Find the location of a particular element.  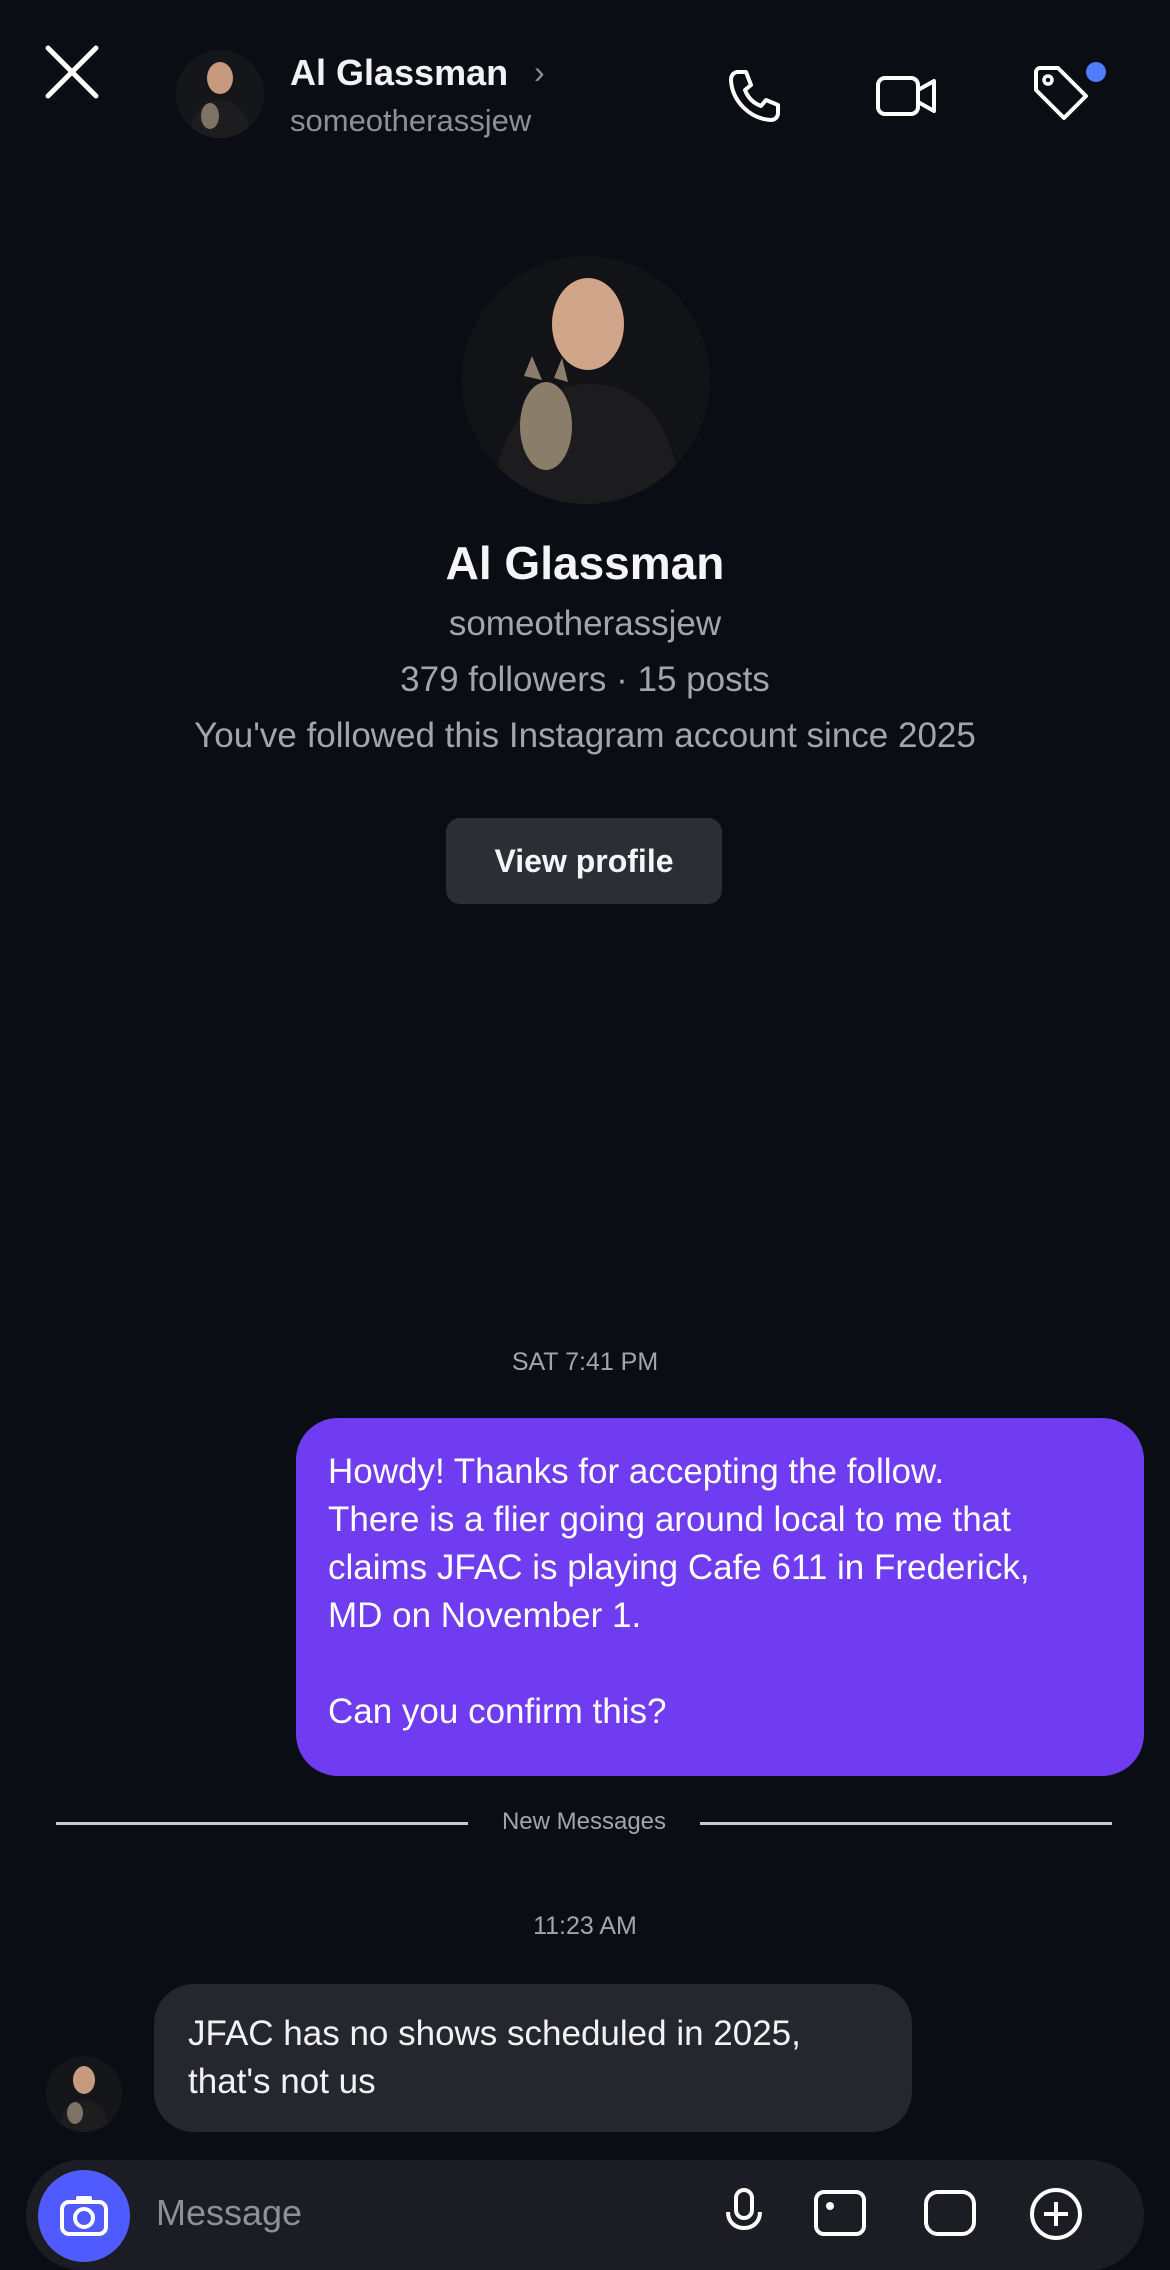

notification-dot is located at coordinates (1096, 72).